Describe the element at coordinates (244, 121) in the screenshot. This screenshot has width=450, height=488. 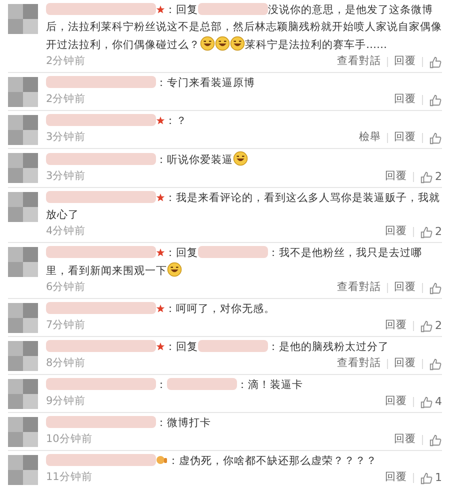
I see `comment-text: ：？` at that location.